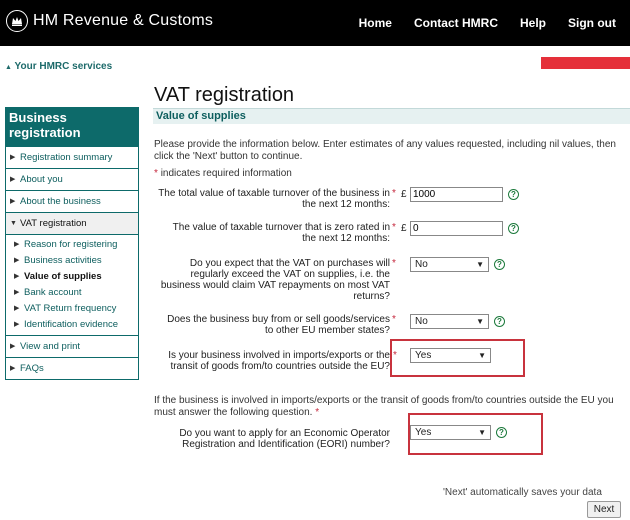 The width and height of the screenshot is (630, 520). What do you see at coordinates (404, 228) in the screenshot?
I see `q2-currency: £` at bounding box center [404, 228].